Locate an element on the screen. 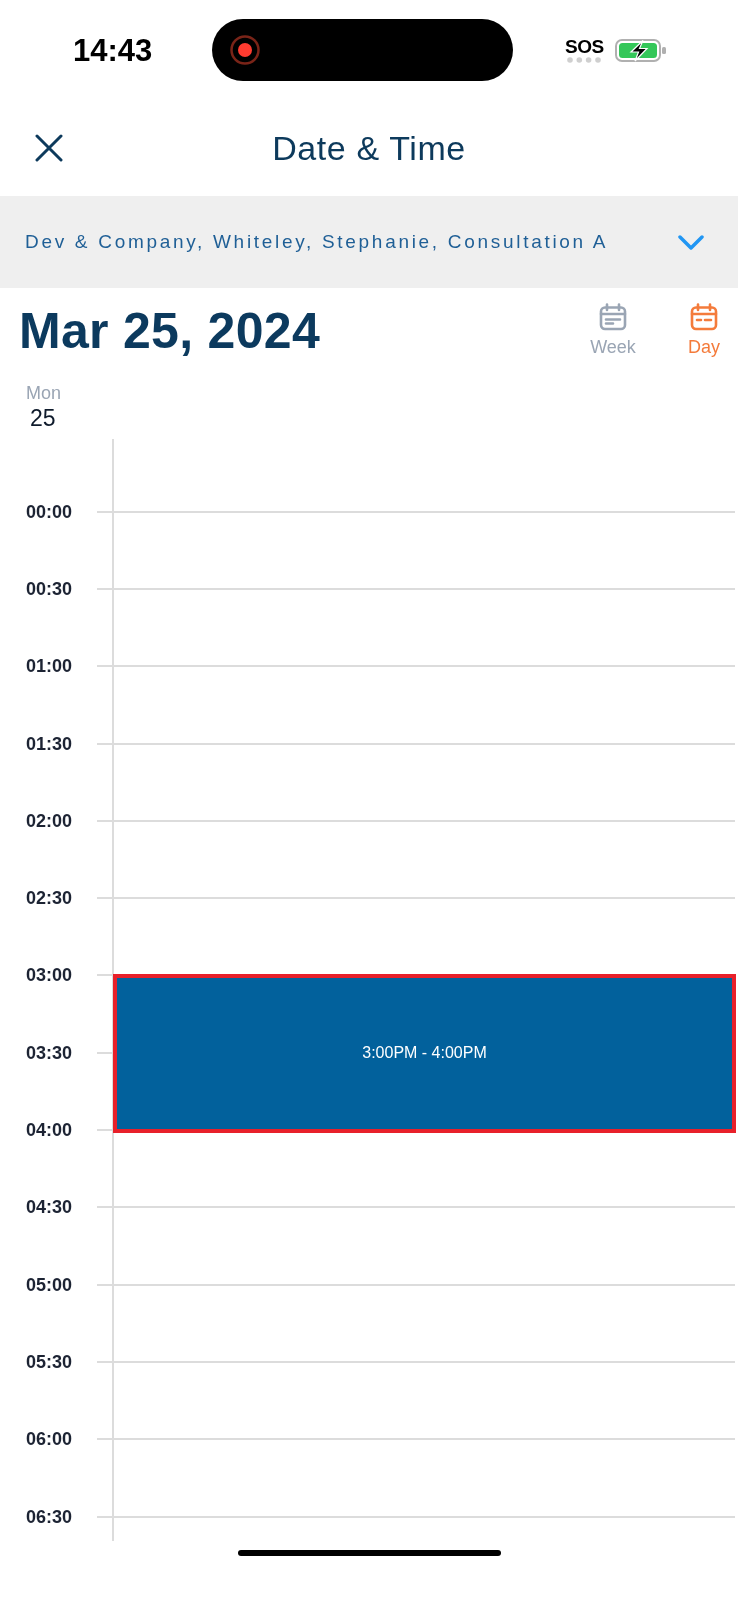  battery-charging-icon is located at coordinates (640, 50).